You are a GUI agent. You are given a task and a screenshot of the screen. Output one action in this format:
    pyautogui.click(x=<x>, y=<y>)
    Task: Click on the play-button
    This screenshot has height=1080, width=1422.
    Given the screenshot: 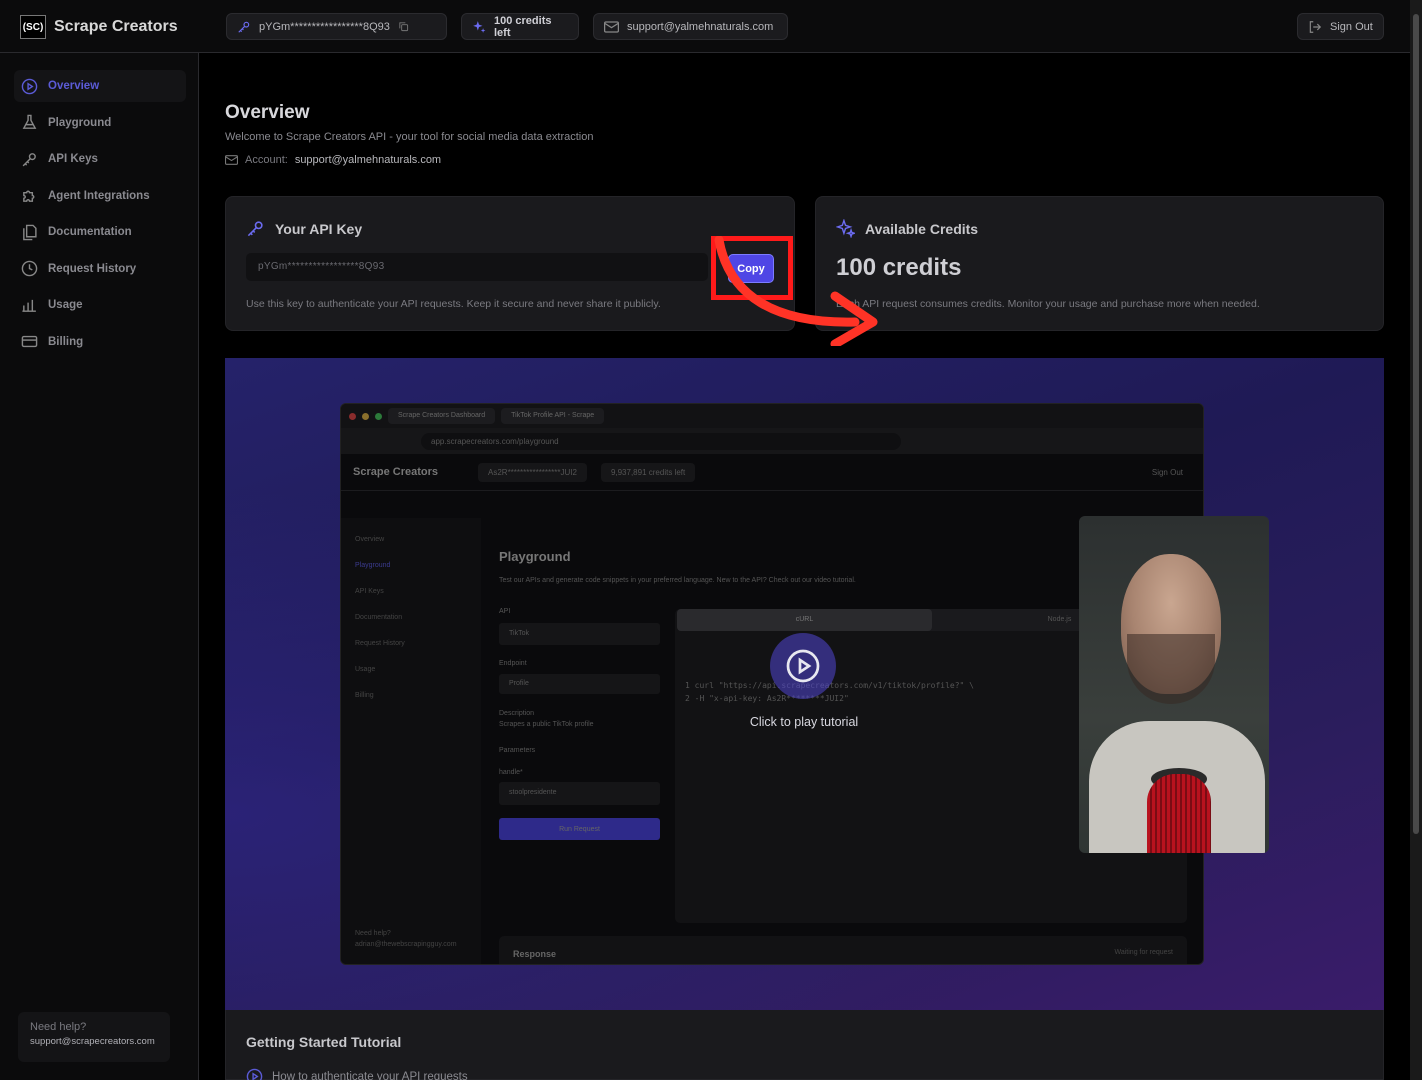 What is the action you would take?
    pyautogui.click(x=803, y=666)
    